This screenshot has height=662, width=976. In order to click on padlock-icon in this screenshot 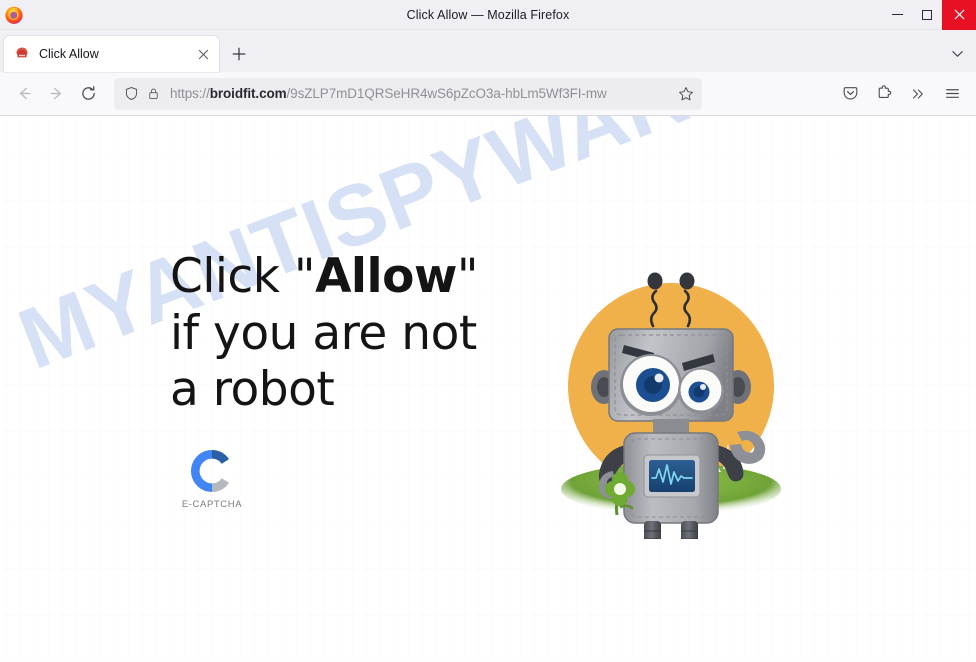, I will do `click(153, 93)`.